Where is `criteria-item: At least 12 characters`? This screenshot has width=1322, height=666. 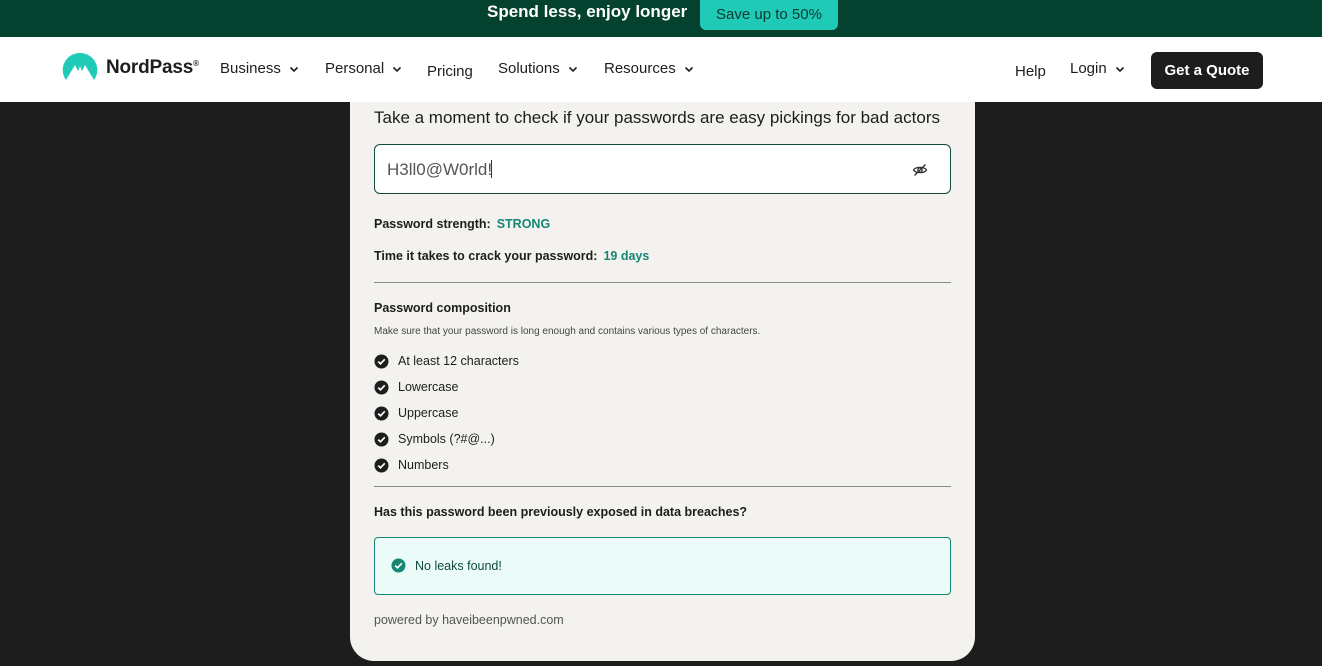 criteria-item: At least 12 characters is located at coordinates (446, 361).